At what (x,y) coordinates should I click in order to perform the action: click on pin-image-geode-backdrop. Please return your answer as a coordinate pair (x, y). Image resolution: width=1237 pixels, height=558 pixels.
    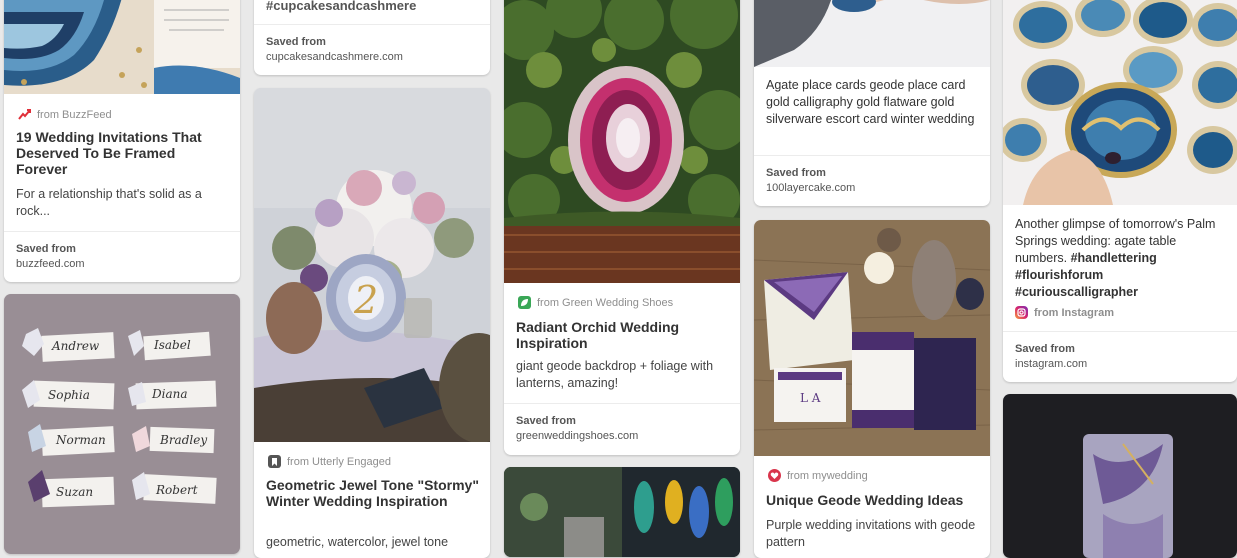
    Looking at the image, I should click on (622, 141).